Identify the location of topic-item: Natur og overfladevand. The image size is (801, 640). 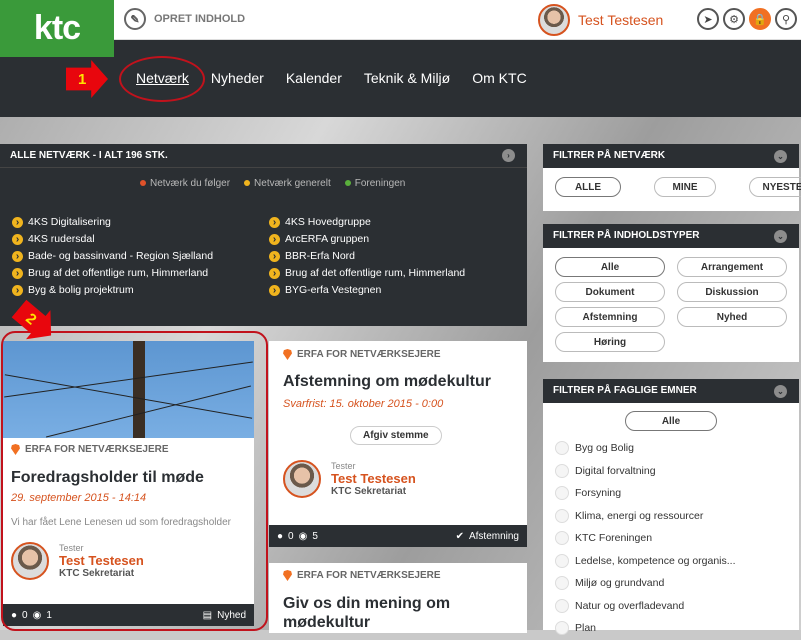
(645, 606).